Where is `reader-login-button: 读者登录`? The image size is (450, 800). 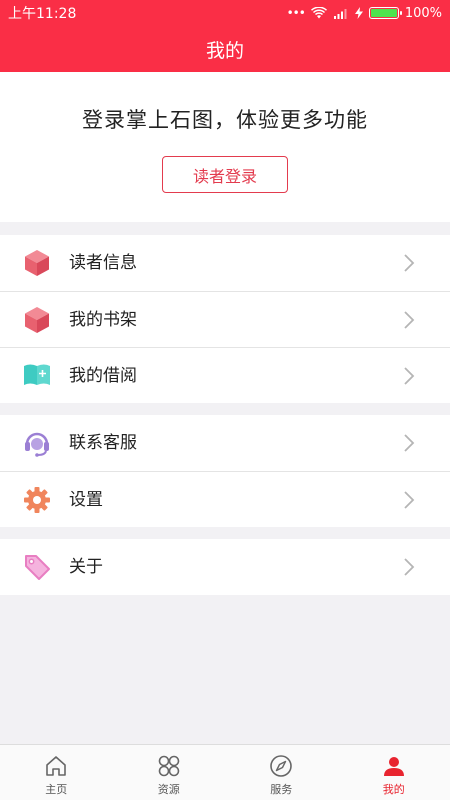
reader-login-button: 读者登录 is located at coordinates (225, 174).